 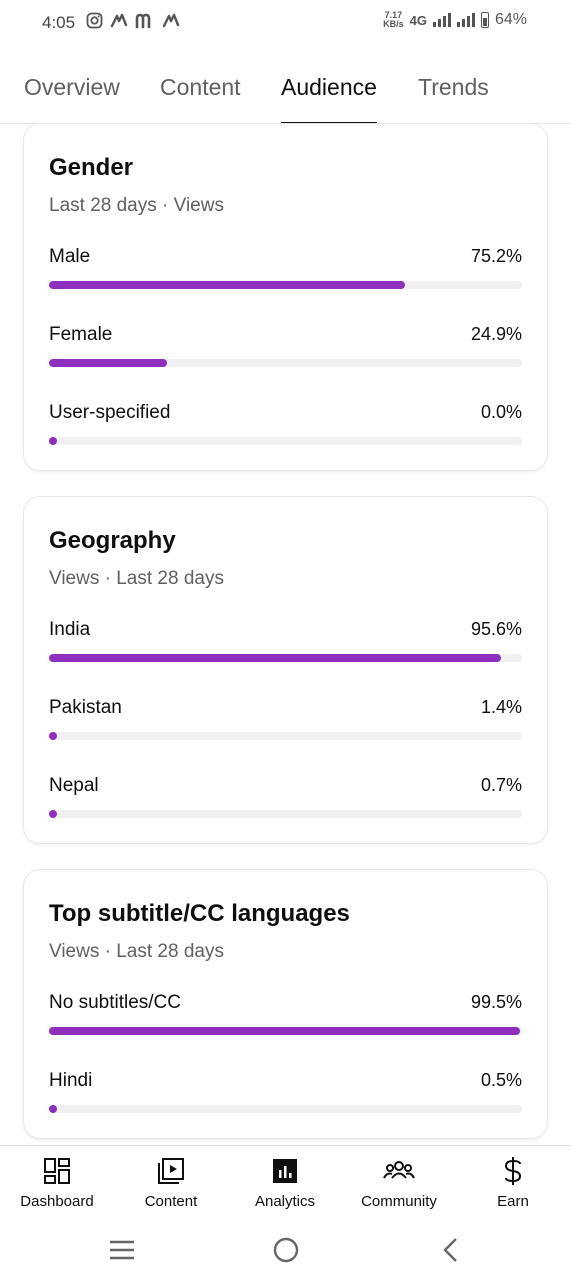 What do you see at coordinates (510, 19) in the screenshot?
I see `battery-percent: 64%` at bounding box center [510, 19].